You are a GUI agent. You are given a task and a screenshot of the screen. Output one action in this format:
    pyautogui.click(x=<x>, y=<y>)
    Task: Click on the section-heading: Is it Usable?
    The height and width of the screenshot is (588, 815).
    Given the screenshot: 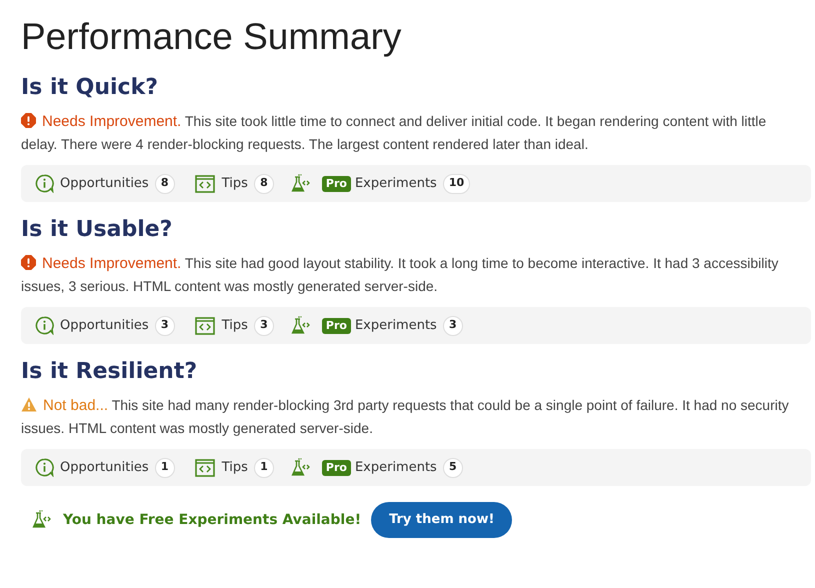 What is the action you would take?
    pyautogui.click(x=97, y=230)
    